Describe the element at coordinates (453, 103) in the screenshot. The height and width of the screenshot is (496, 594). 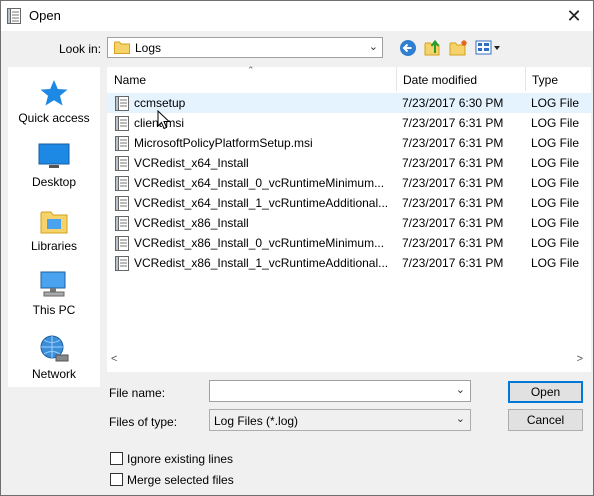
I see `file-date: 7/23/2017 6:30 PM` at that location.